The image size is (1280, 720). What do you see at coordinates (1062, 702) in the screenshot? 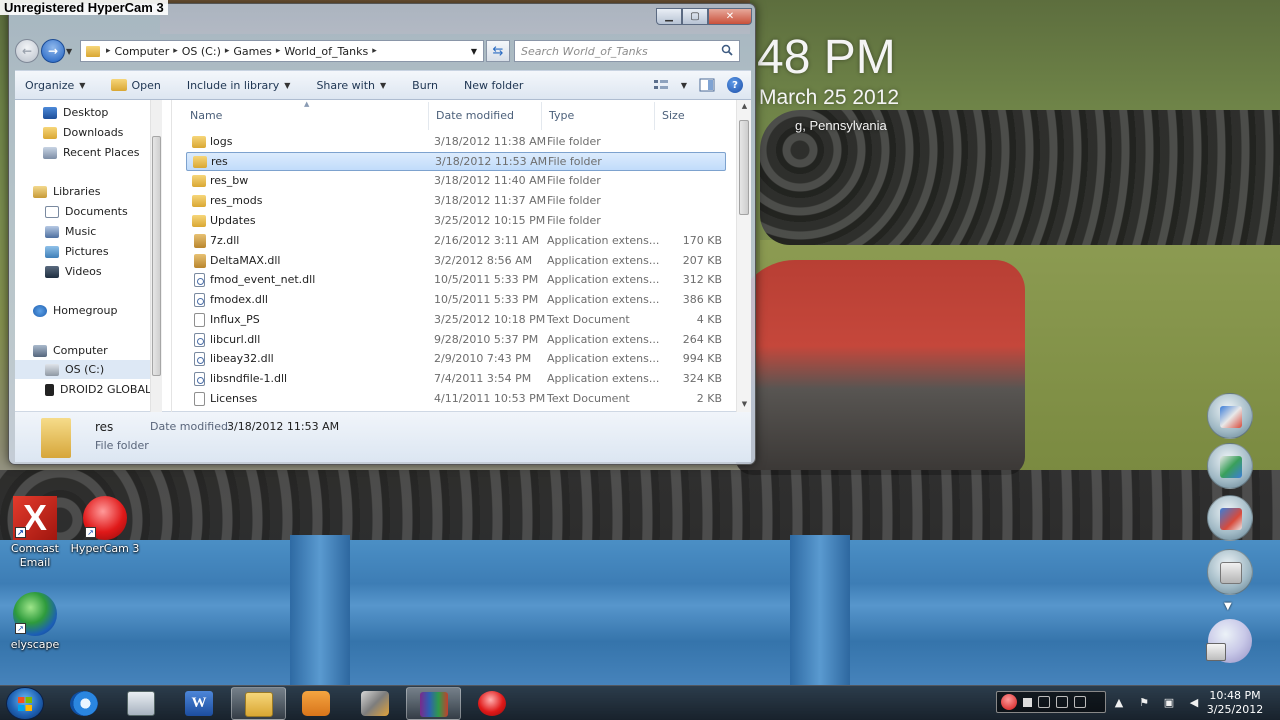
I see `capture-region-icon` at bounding box center [1062, 702].